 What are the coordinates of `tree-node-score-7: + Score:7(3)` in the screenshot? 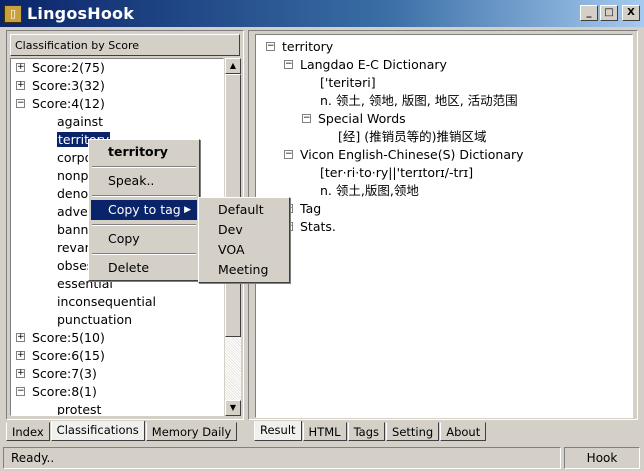 It's located at (56, 374).